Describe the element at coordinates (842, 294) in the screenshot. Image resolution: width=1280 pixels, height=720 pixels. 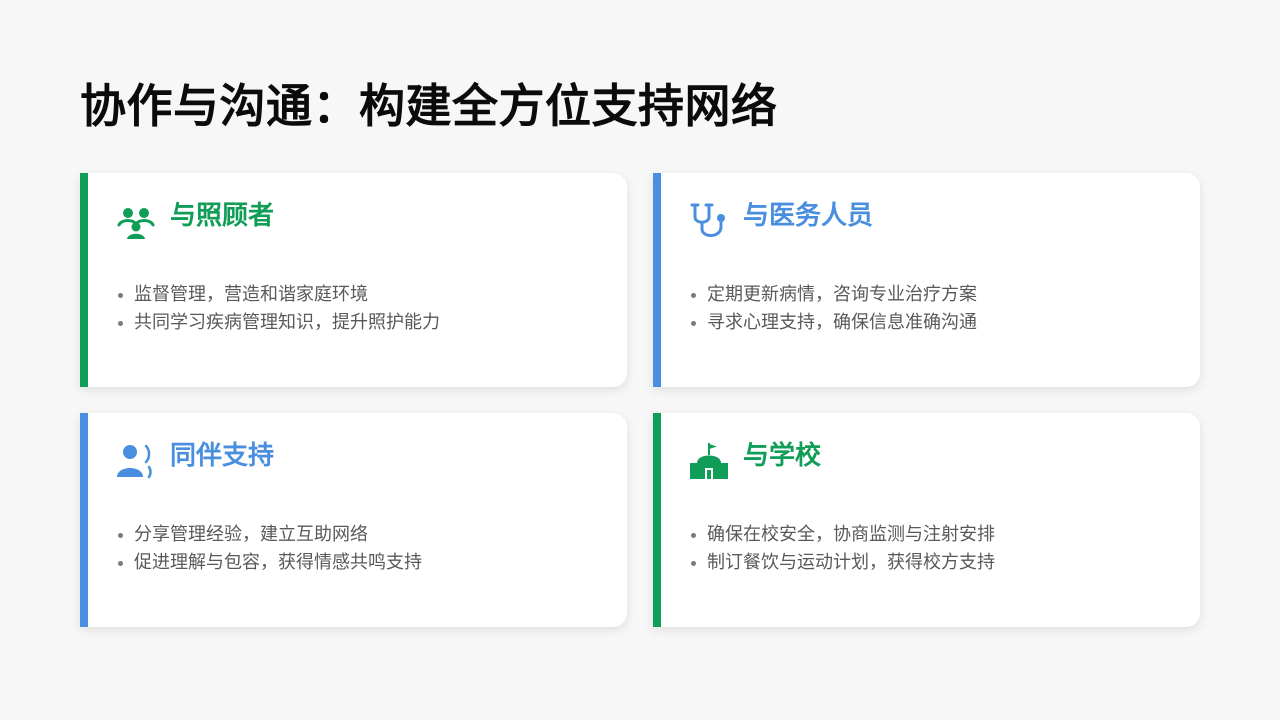
I see `list-item-text: 定期更新病情，咨询专业治疗方案` at that location.